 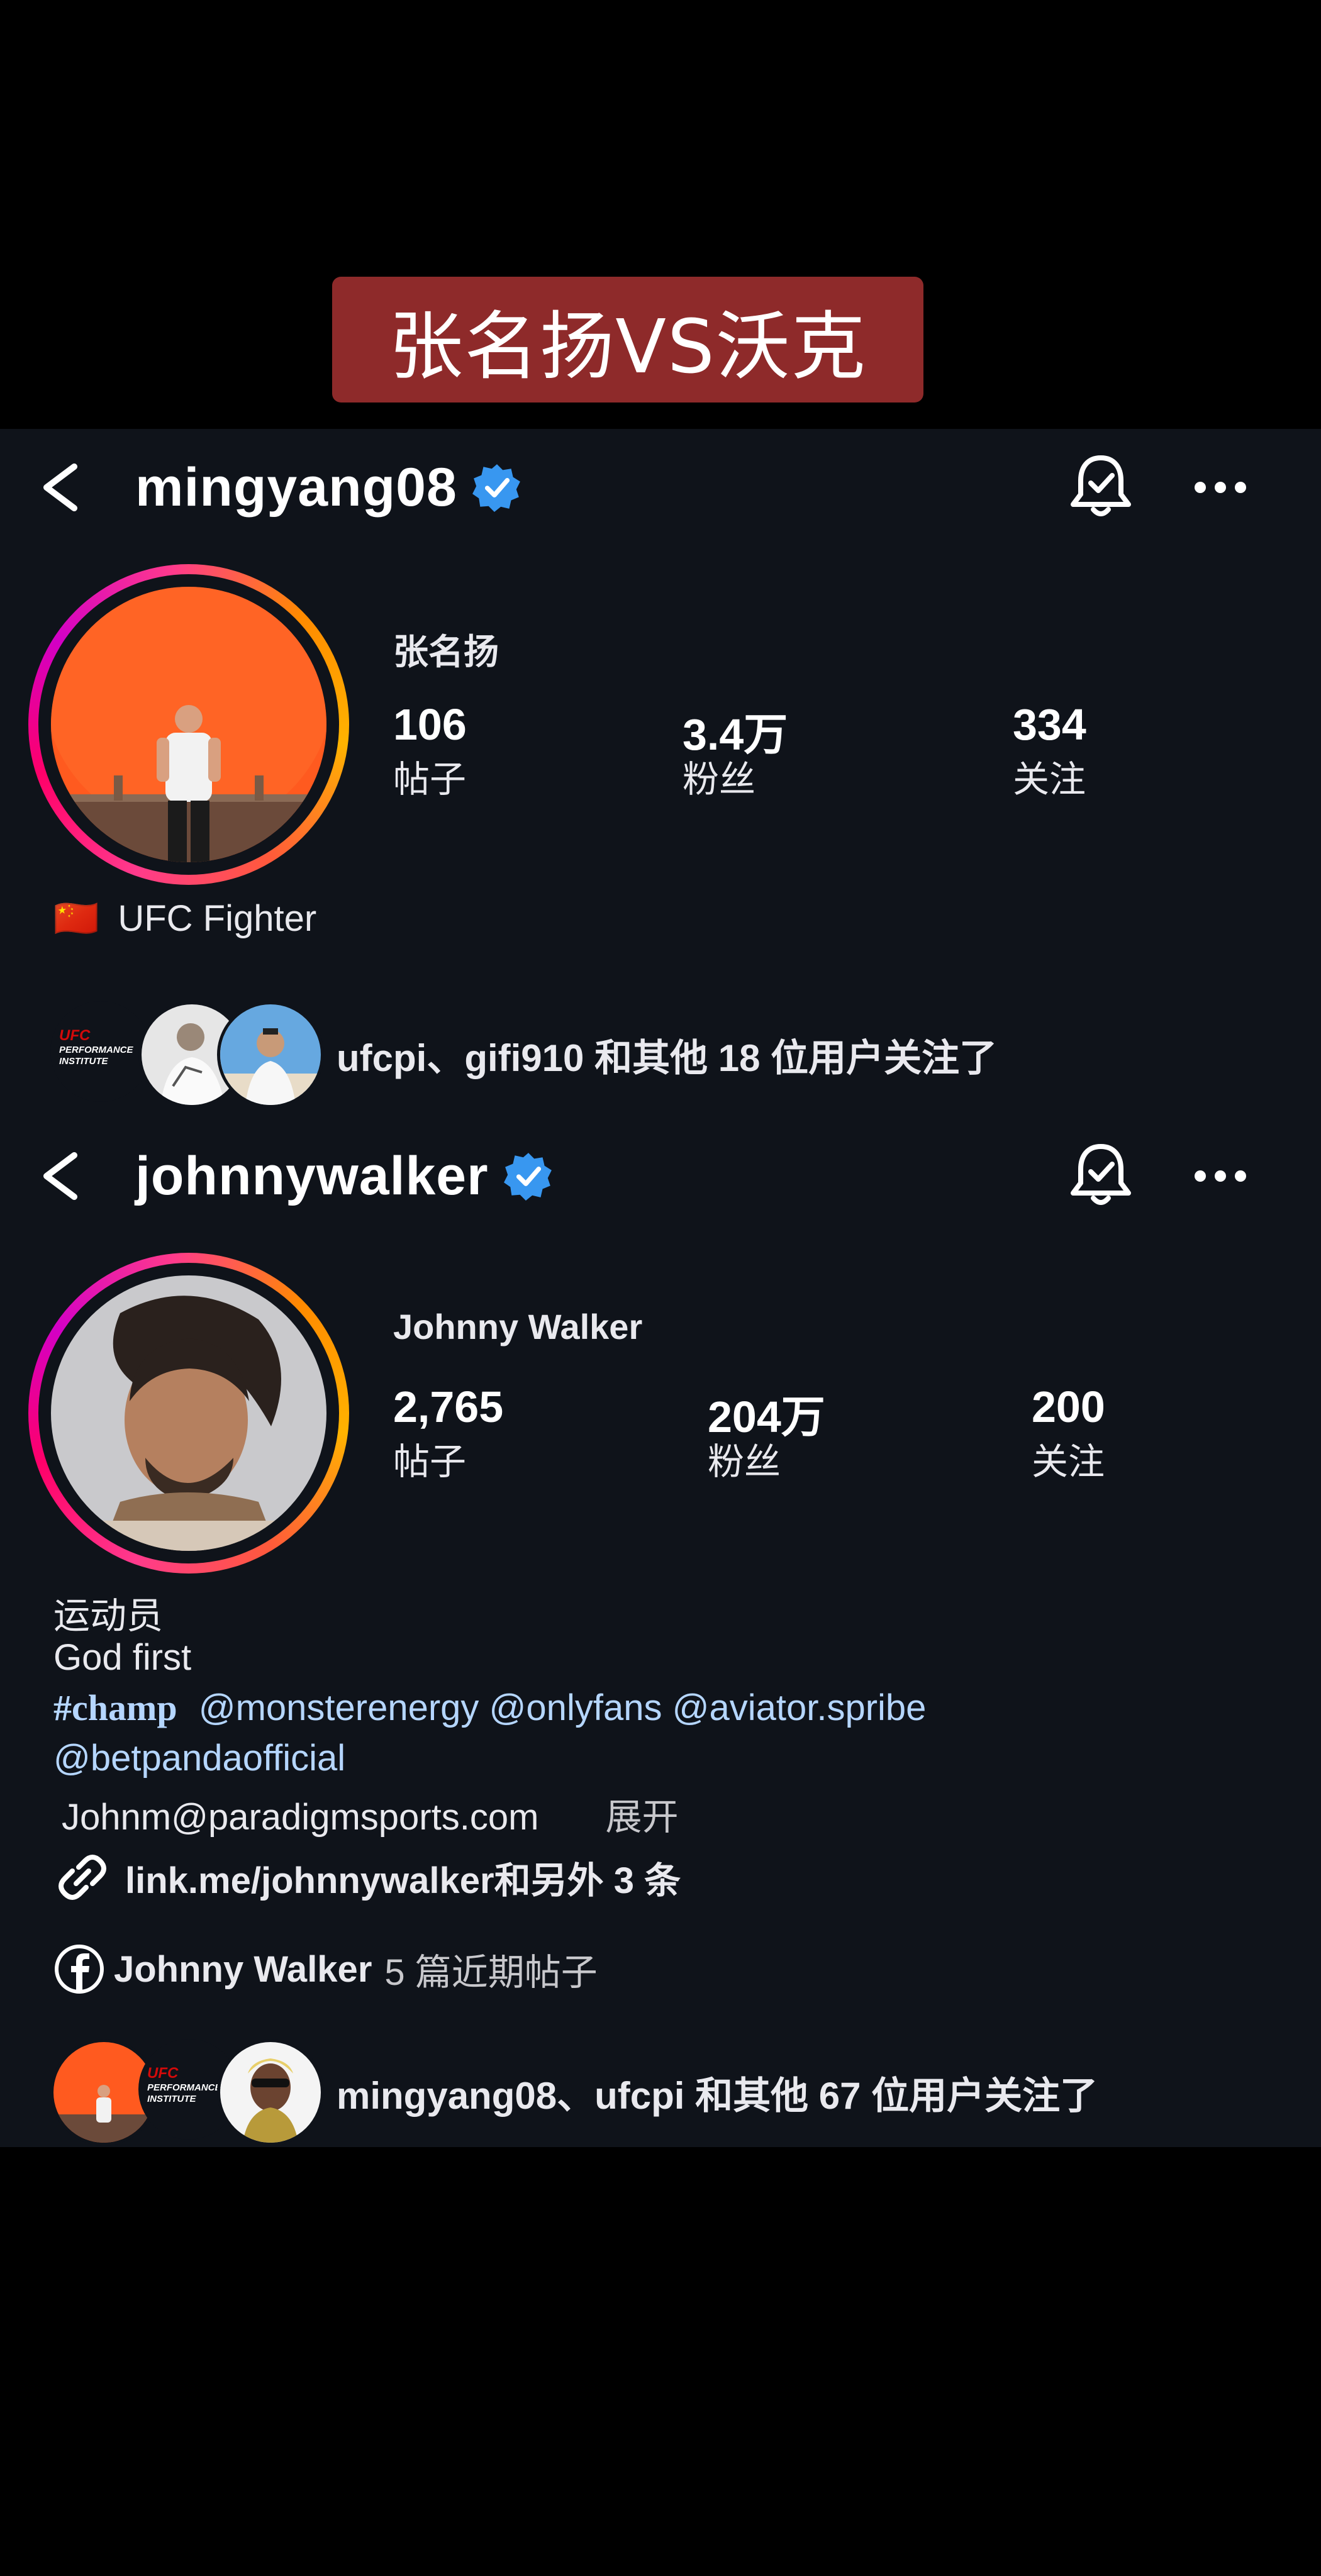 What do you see at coordinates (403, 1877) in the screenshot?
I see `external-link-text: link.me/johnnywalker和另外 3 条` at bounding box center [403, 1877].